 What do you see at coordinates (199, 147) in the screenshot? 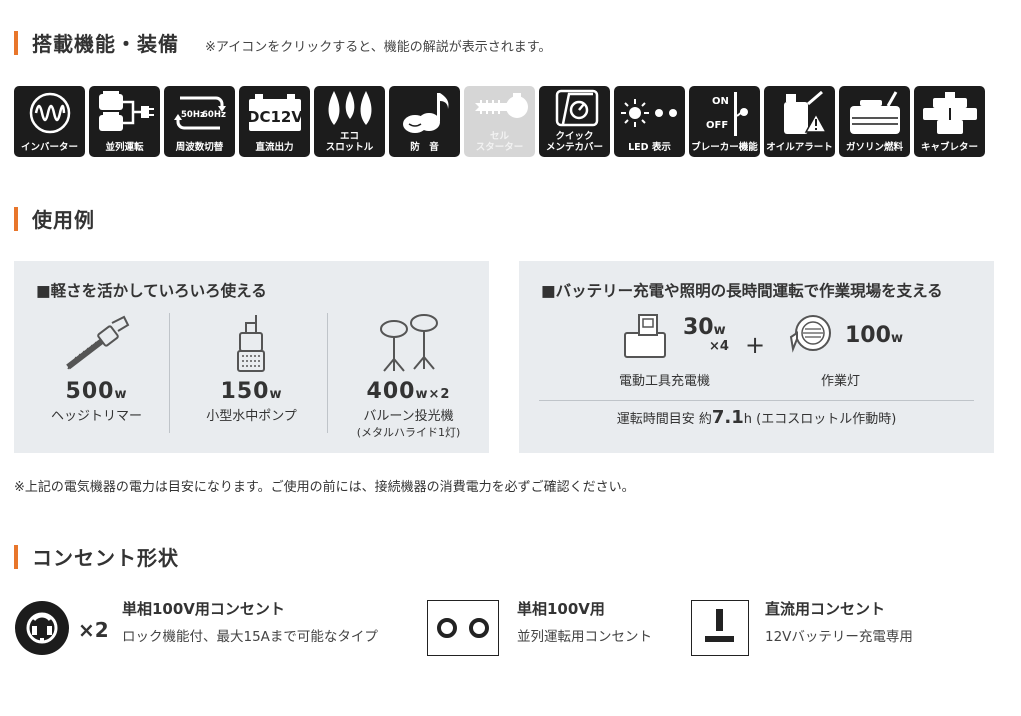
I see `feature-label: 周波数切替` at bounding box center [199, 147].